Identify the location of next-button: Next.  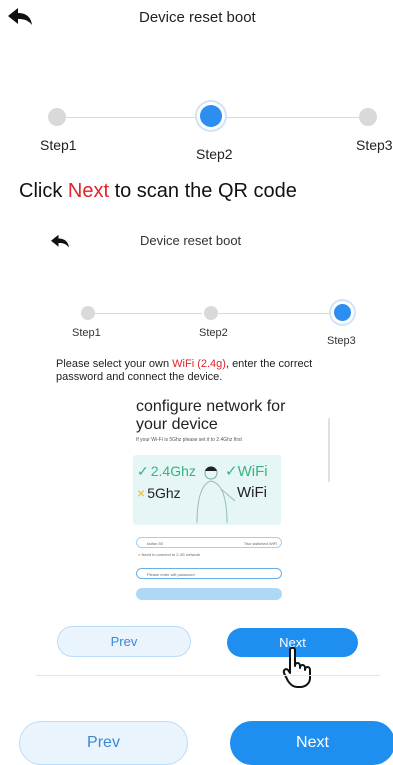
(311, 743).